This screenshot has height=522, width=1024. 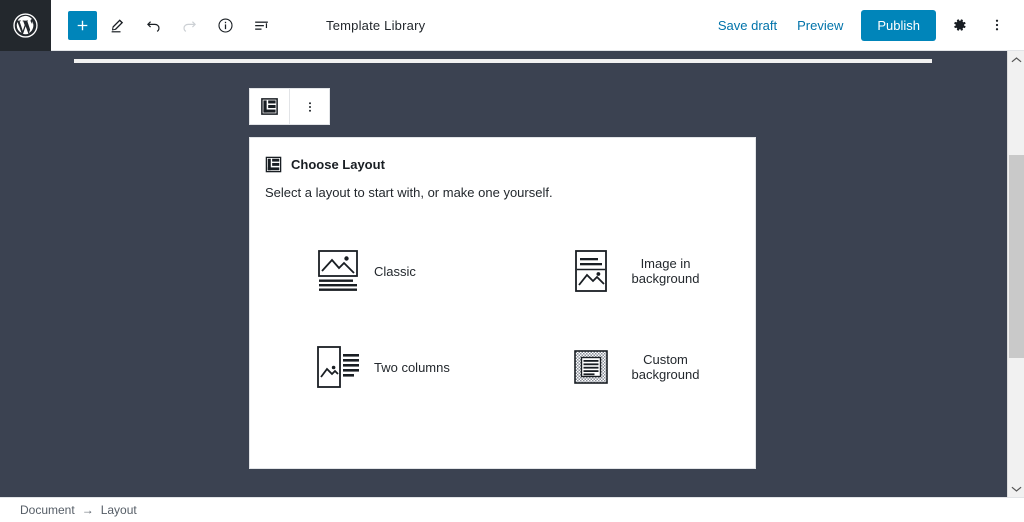 What do you see at coordinates (629, 271) in the screenshot?
I see `layout-option-image-in-background: Image in background` at bounding box center [629, 271].